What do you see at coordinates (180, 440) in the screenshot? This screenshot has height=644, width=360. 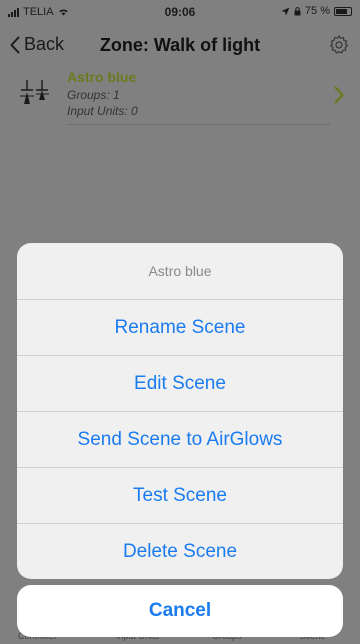 I see `send-scene-button: Send Scene to AirGlows` at bounding box center [180, 440].